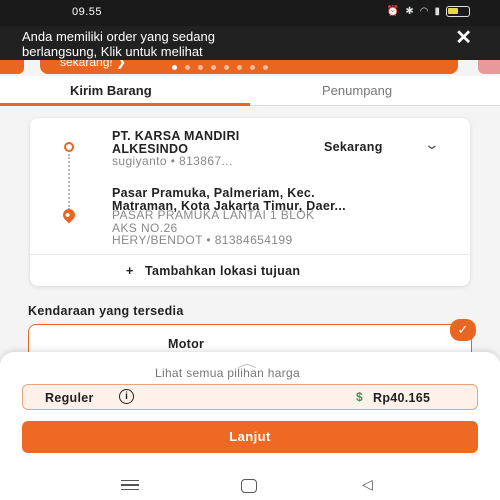 The image size is (500, 500). What do you see at coordinates (402, 398) in the screenshot?
I see `price-value: Rp40.165` at bounding box center [402, 398].